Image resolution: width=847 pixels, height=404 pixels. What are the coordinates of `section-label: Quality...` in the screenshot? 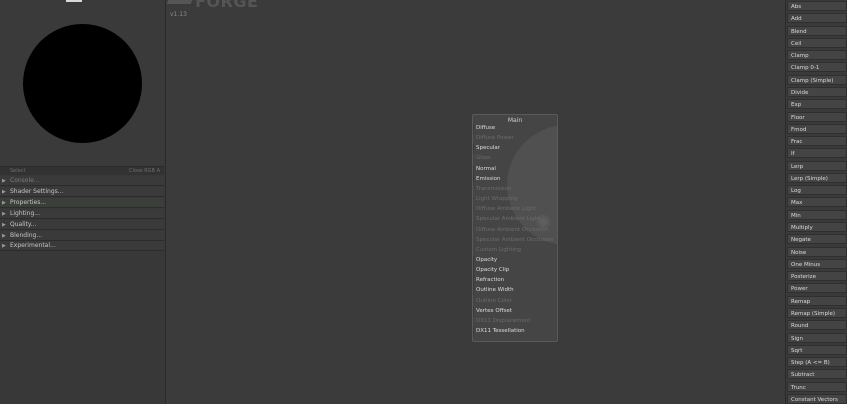 It's located at (23, 224).